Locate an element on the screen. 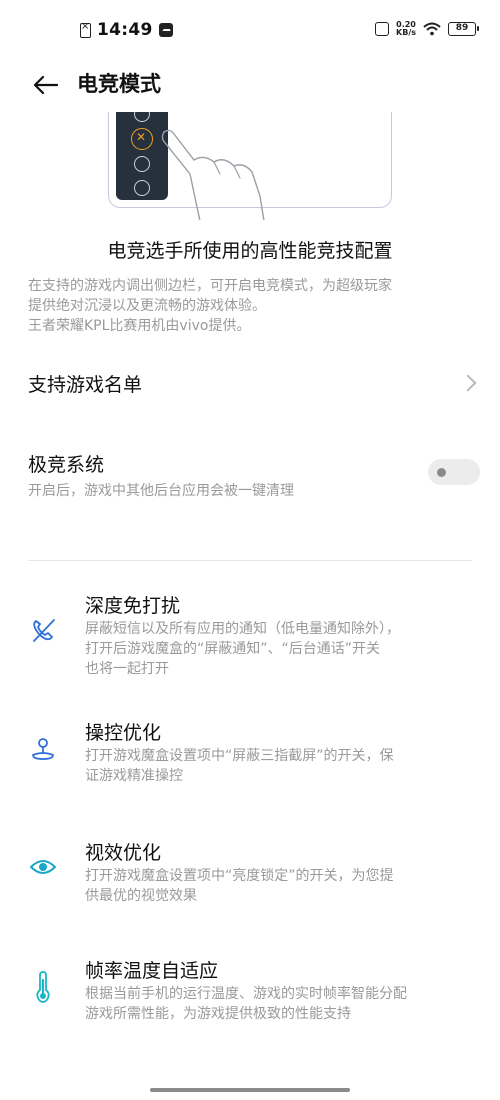  network-speed: 0.20 KB/s is located at coordinates (406, 29).